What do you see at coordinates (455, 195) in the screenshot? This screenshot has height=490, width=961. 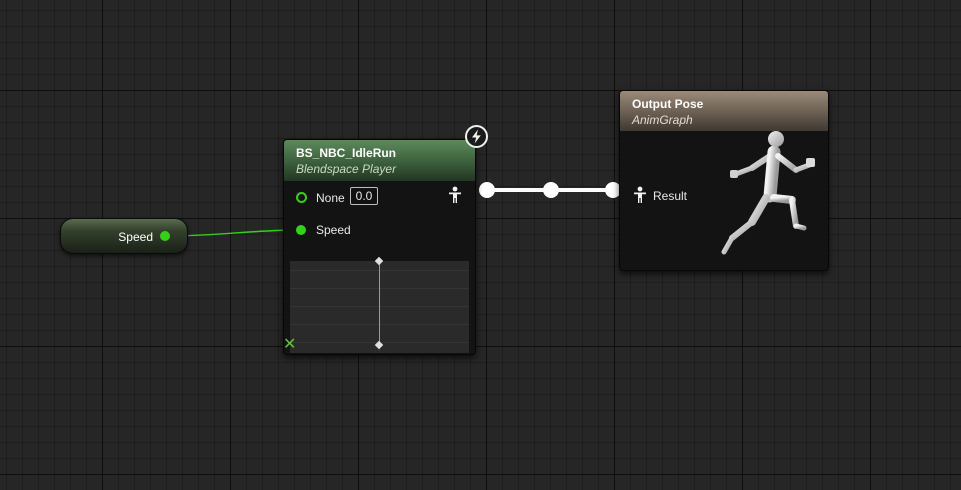 I see `pose-output-pin-icon` at bounding box center [455, 195].